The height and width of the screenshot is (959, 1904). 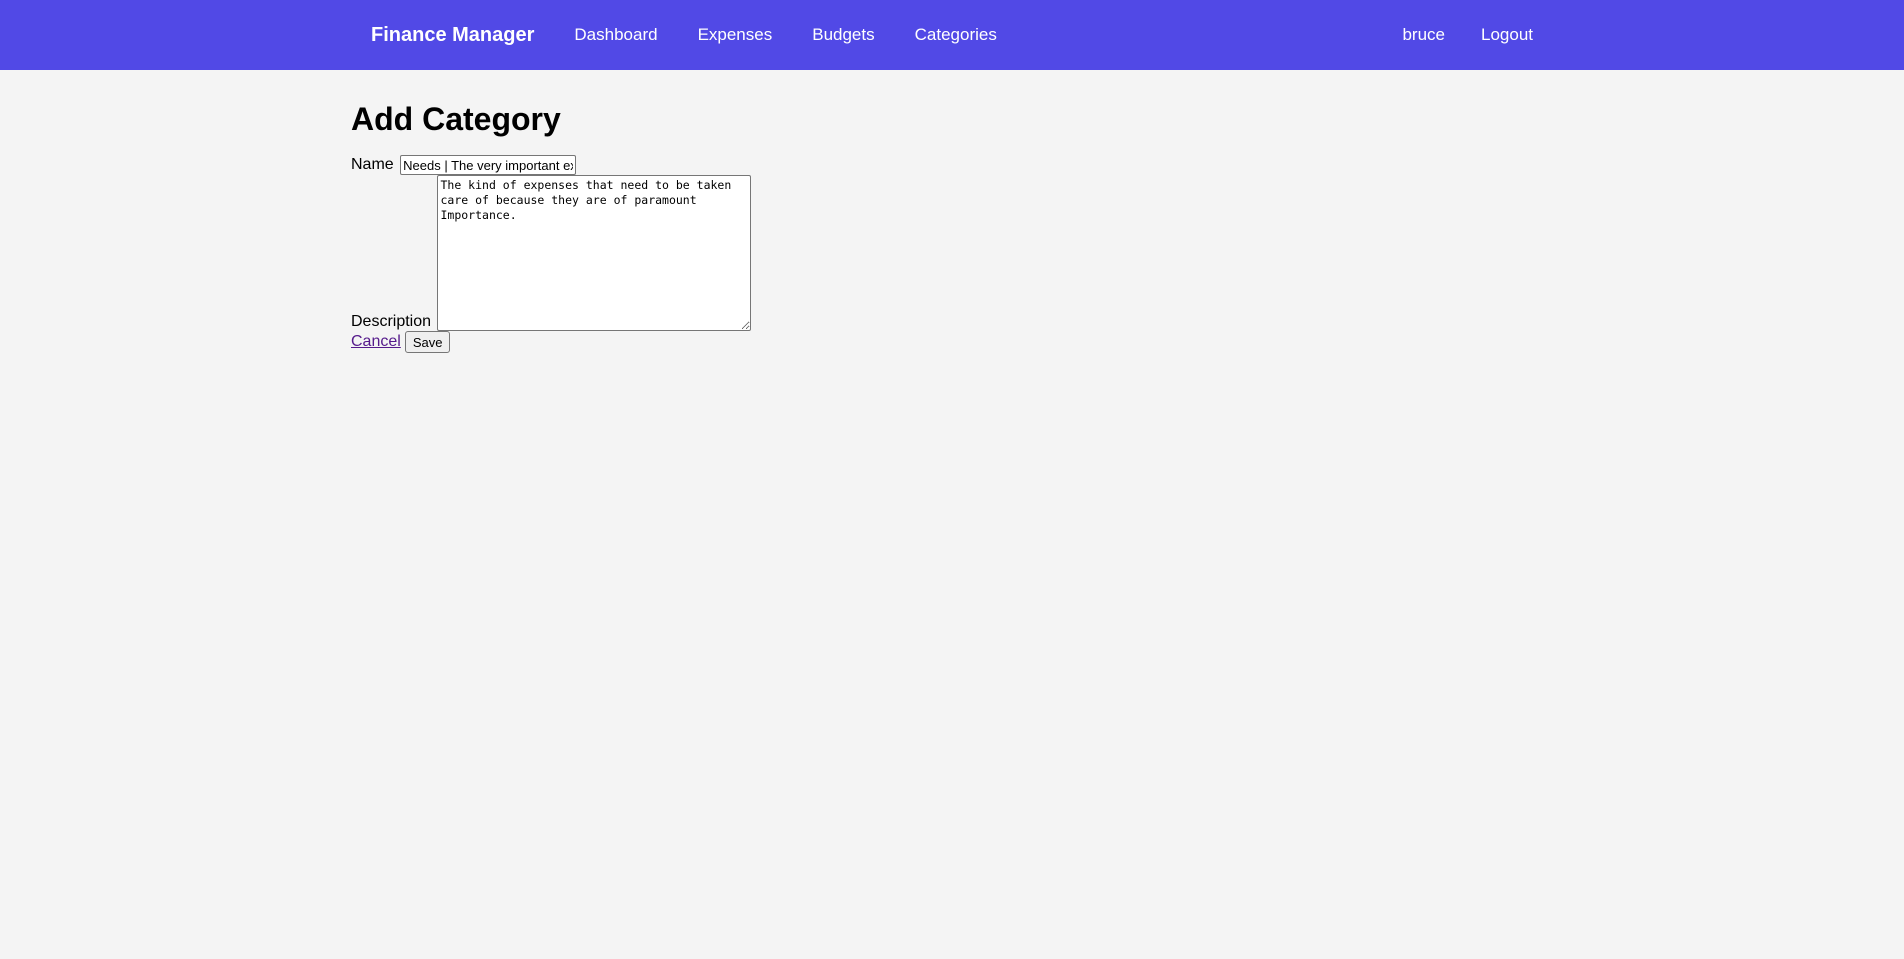 I want to click on name-input, so click(x=488, y=165).